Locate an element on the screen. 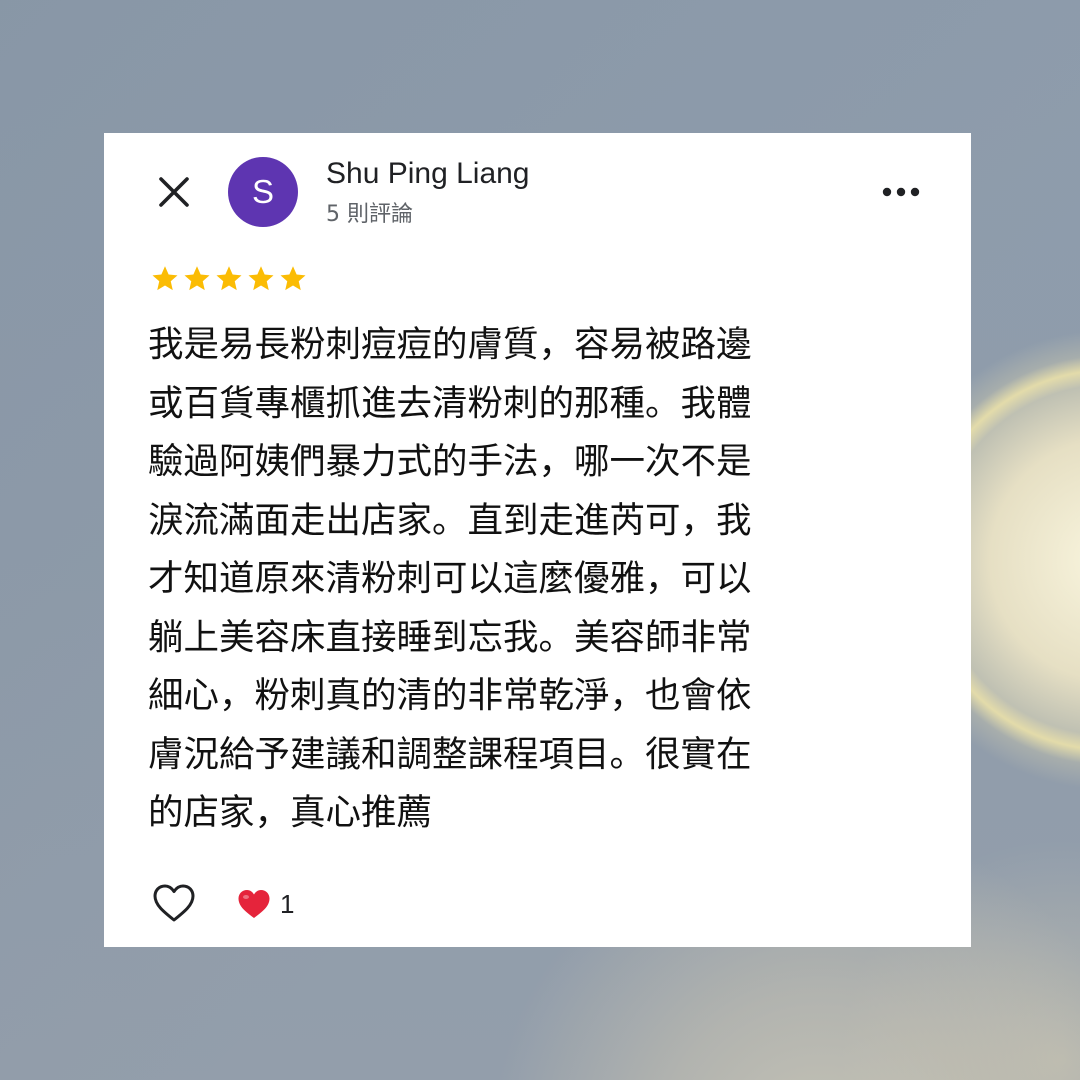  review-text-line: 才知道原來清粉刺可以這麼優雅，可以 is located at coordinates (450, 578).